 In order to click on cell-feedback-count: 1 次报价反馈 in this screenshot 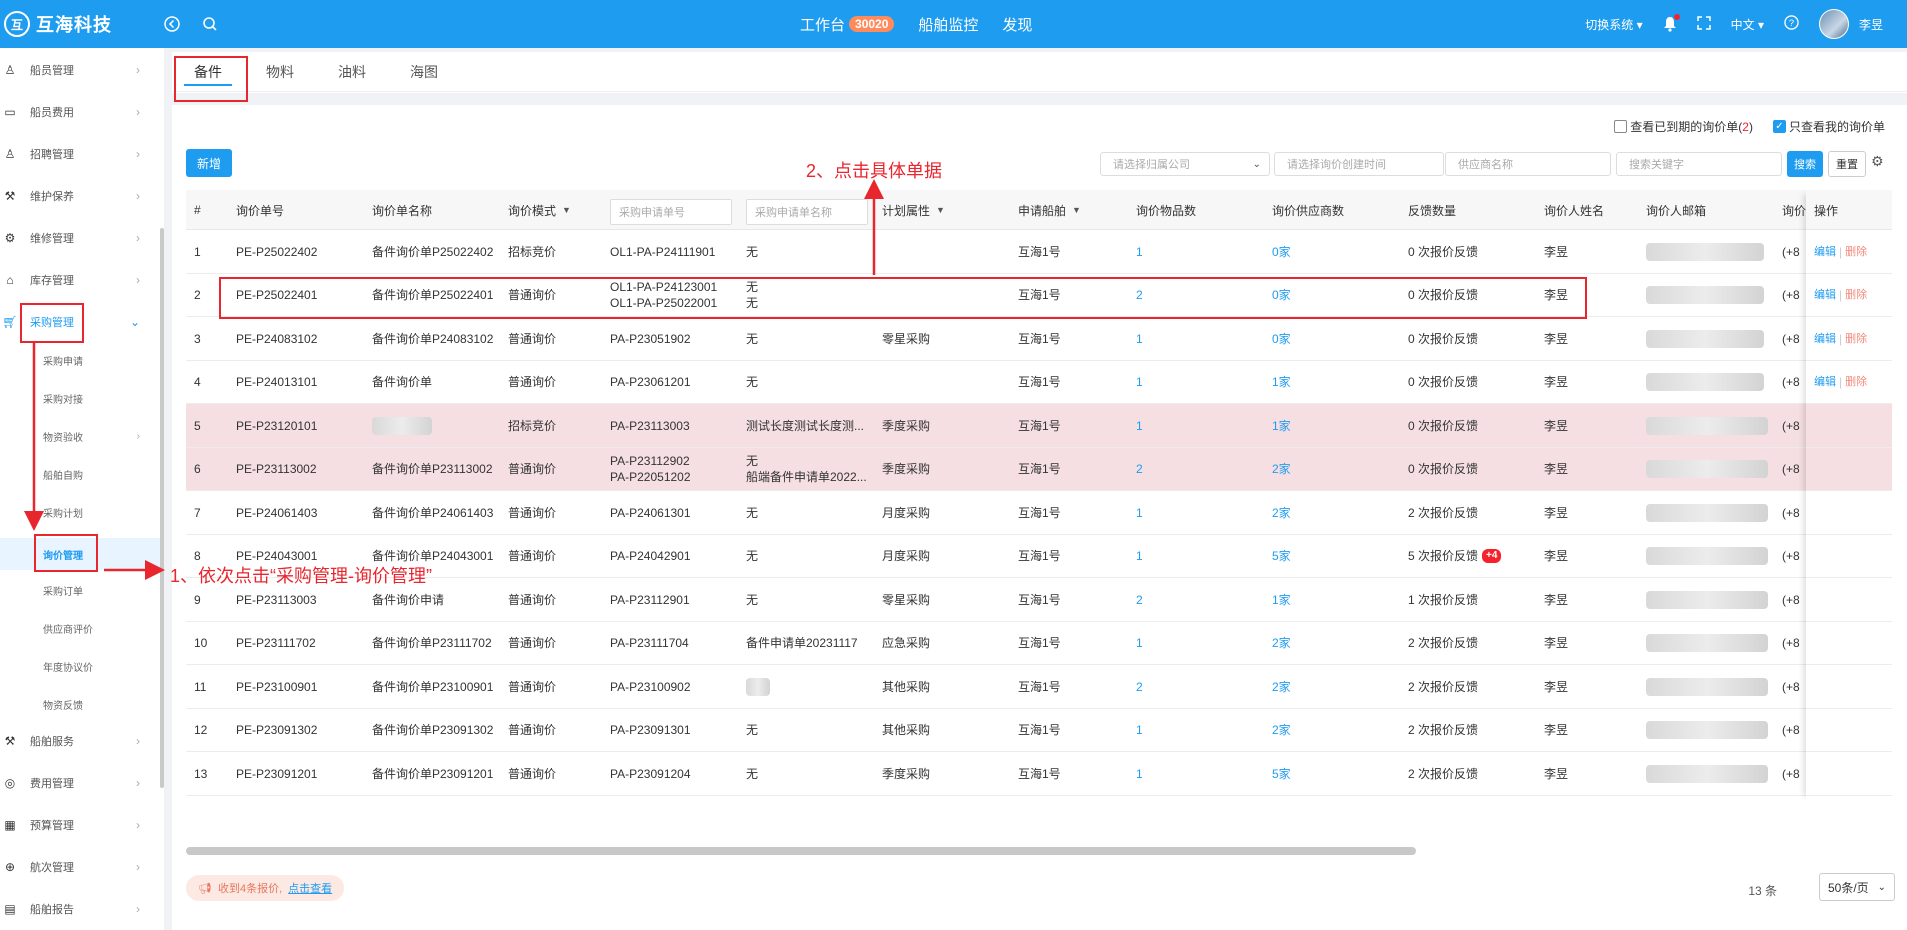, I will do `click(1443, 599)`.